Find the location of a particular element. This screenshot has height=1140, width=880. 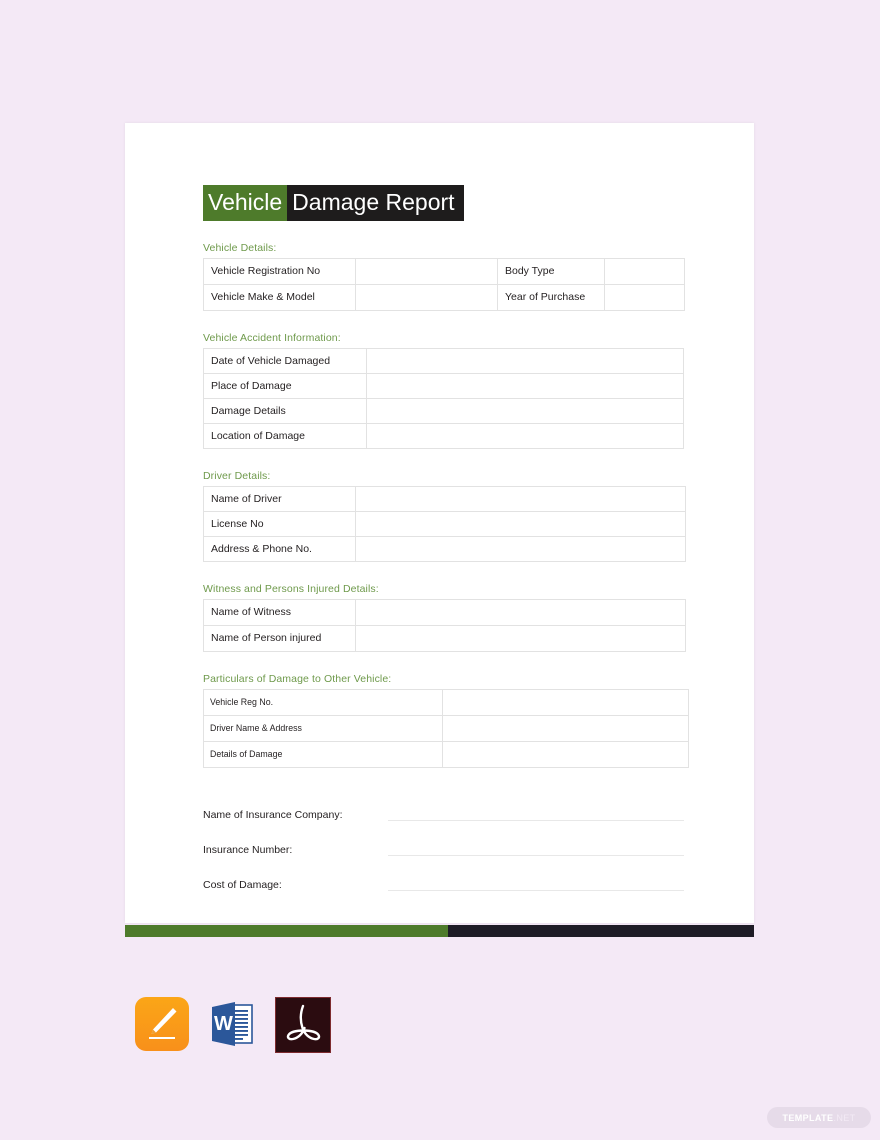

table-row: Address & Phone No. is located at coordinates (444, 549).